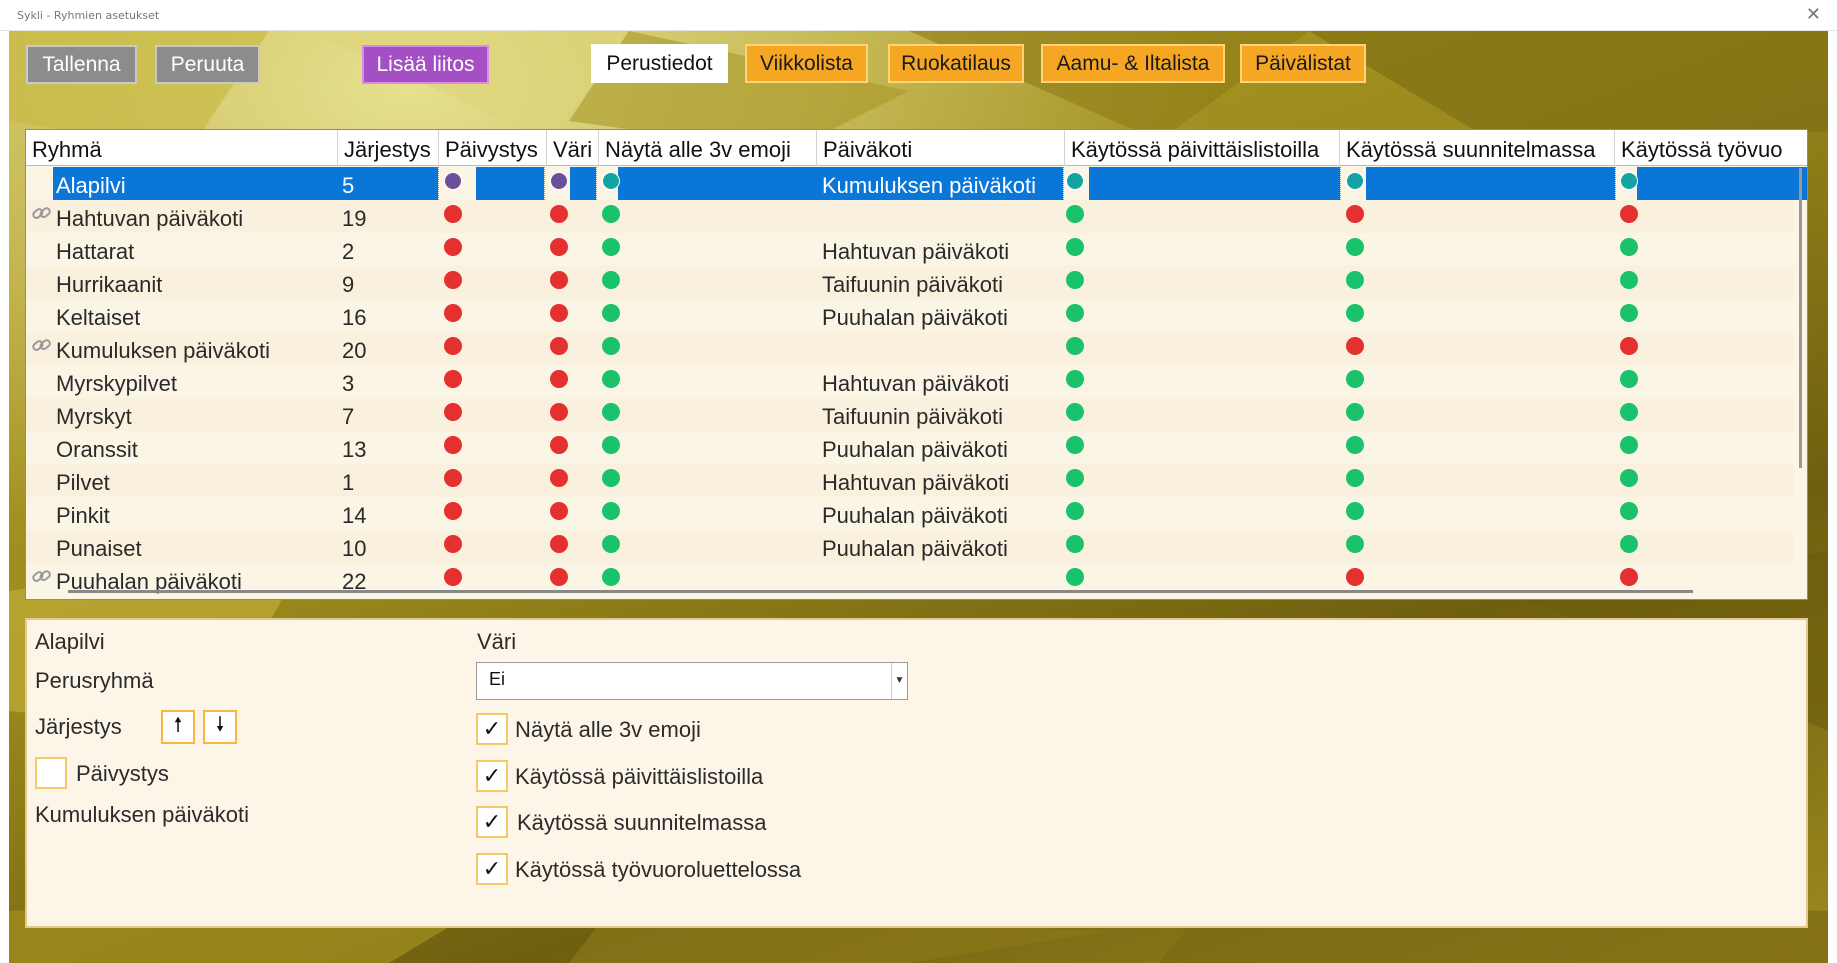 The height and width of the screenshot is (963, 1837). What do you see at coordinates (425, 64) in the screenshot?
I see `add-link-button: Lisää liitos` at bounding box center [425, 64].